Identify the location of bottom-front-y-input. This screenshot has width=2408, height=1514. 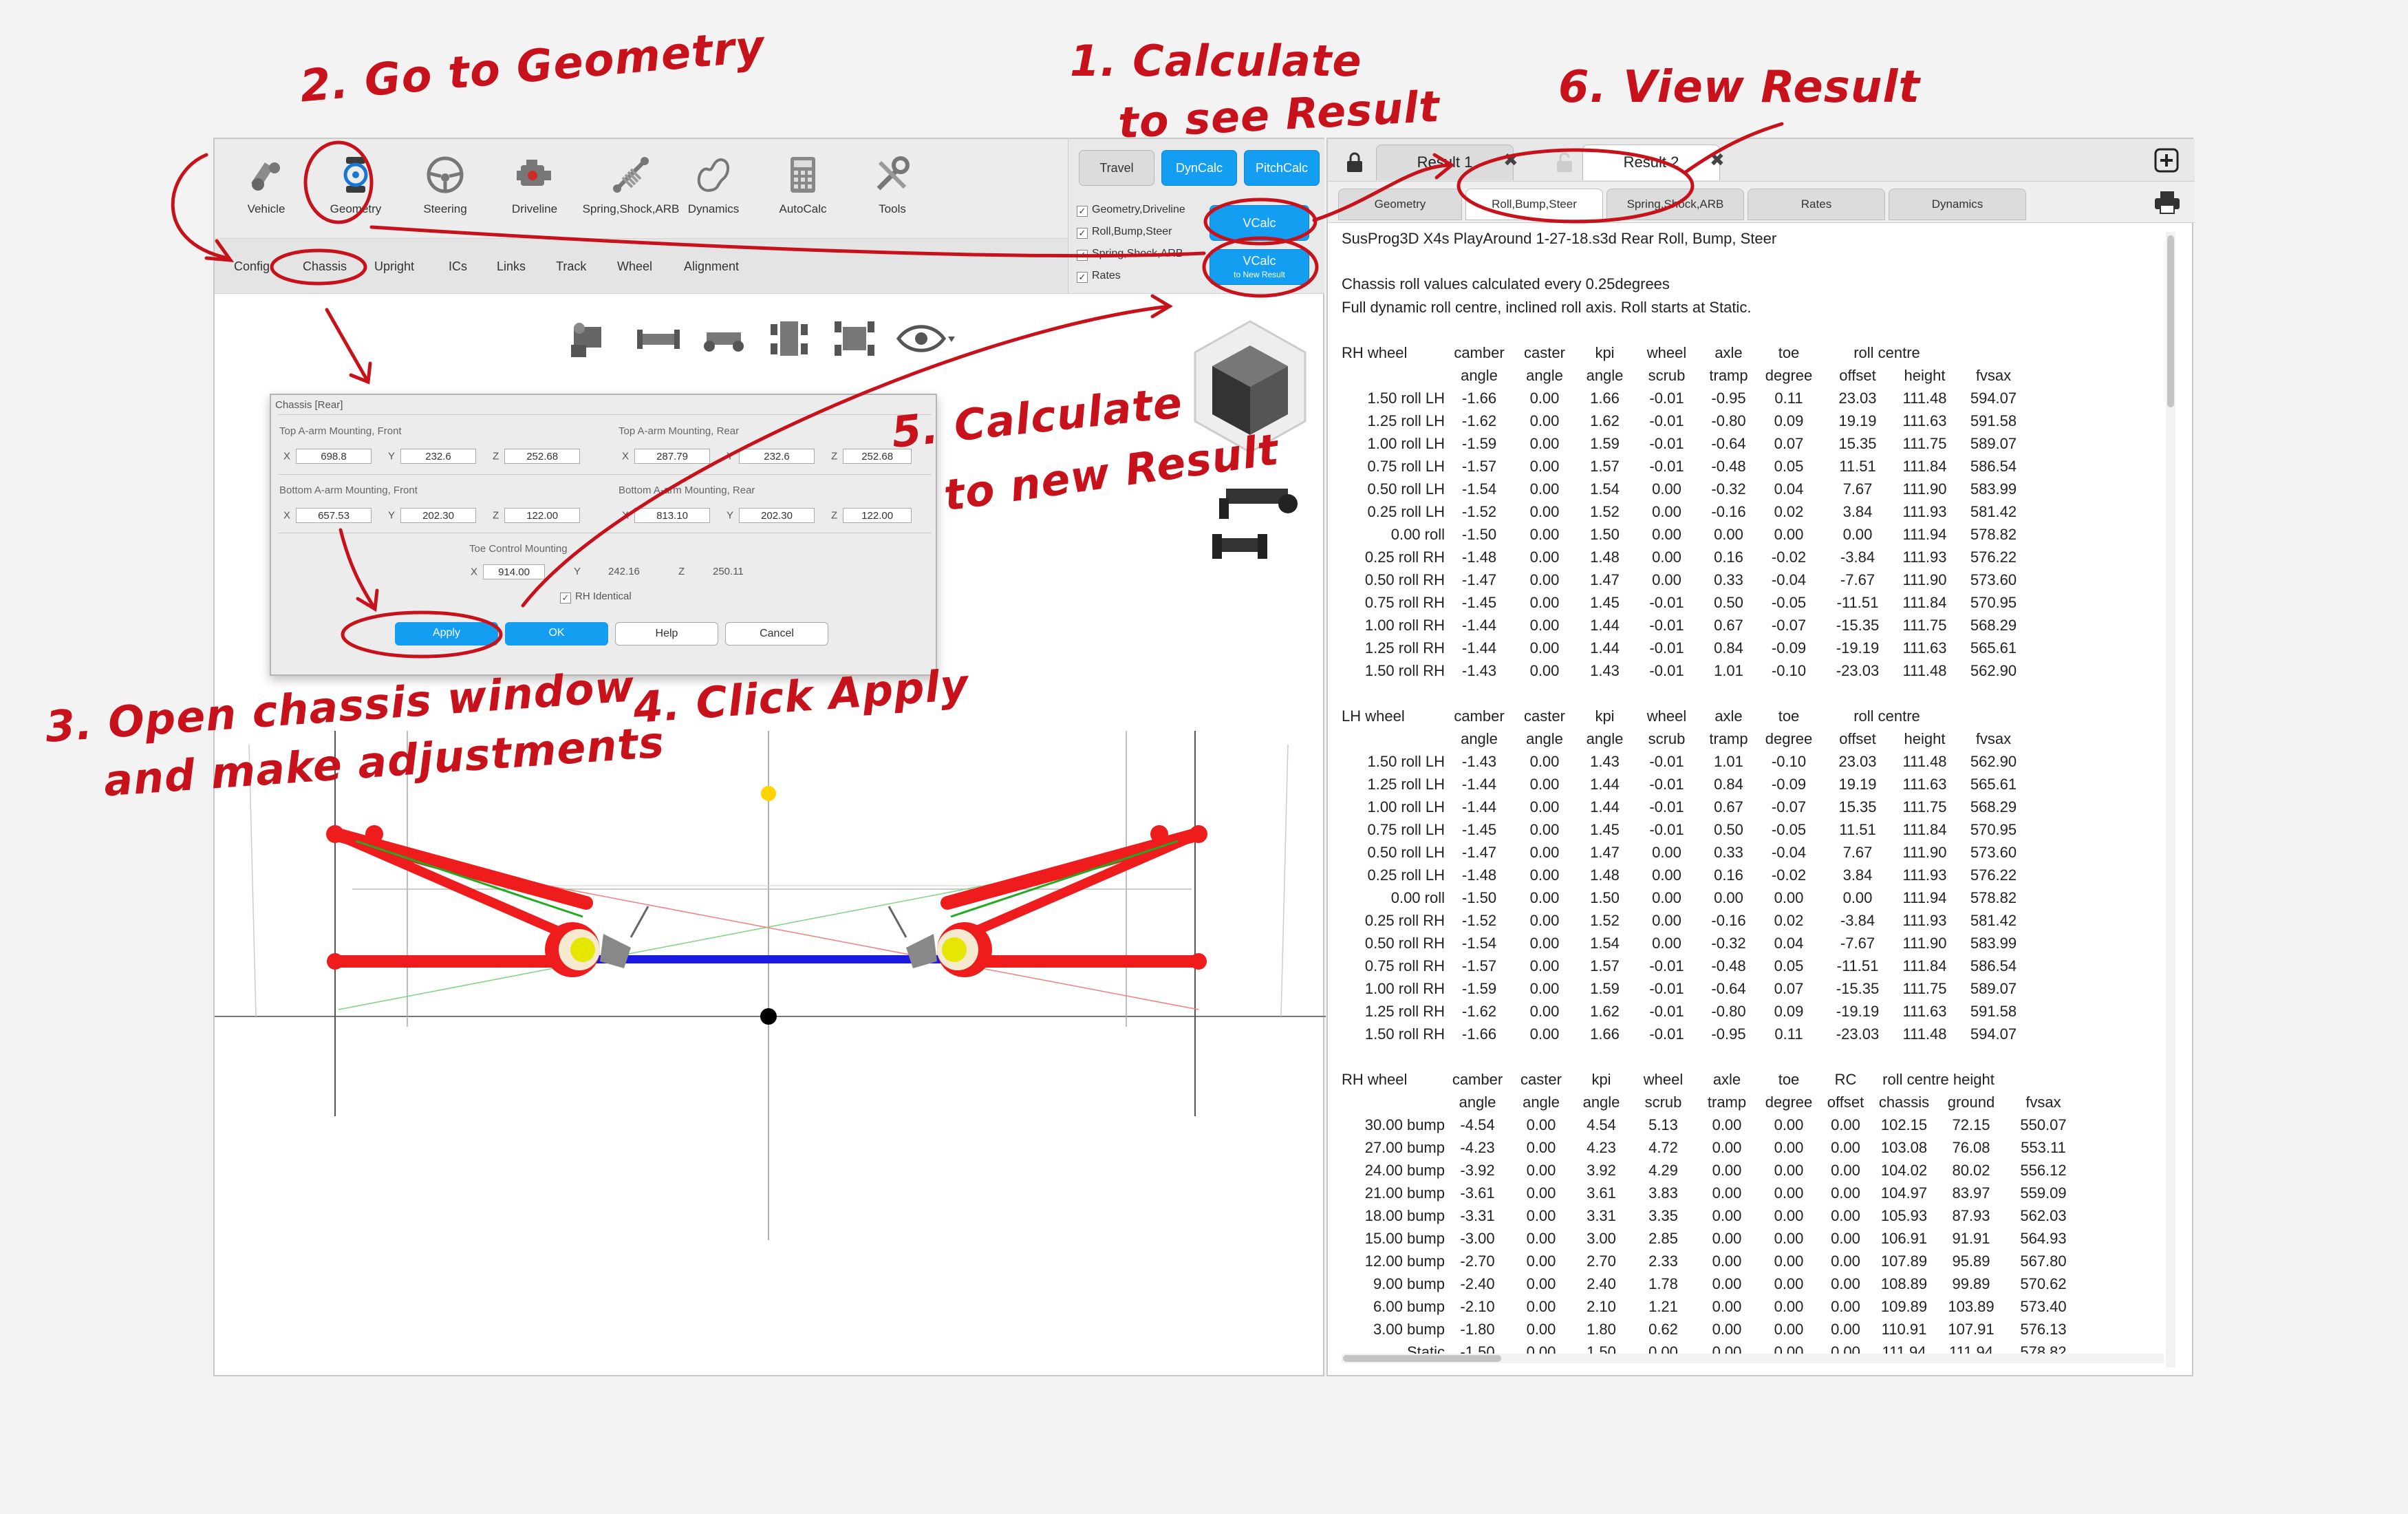
(438, 515).